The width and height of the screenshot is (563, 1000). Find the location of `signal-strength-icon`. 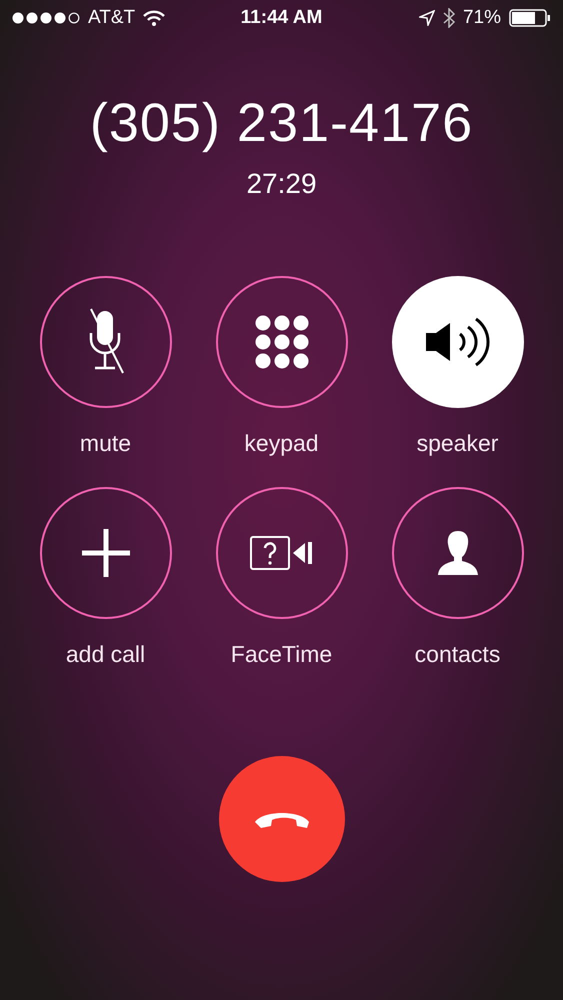

signal-strength-icon is located at coordinates (46, 18).